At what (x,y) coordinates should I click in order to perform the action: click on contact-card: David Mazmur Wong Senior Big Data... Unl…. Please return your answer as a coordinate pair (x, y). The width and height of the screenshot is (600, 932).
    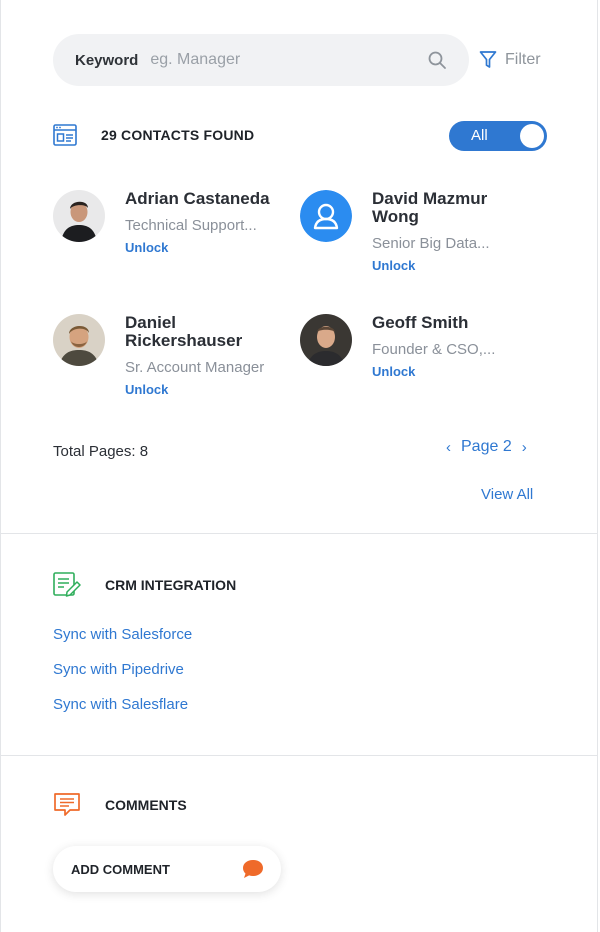
    Looking at the image, I should click on (416, 232).